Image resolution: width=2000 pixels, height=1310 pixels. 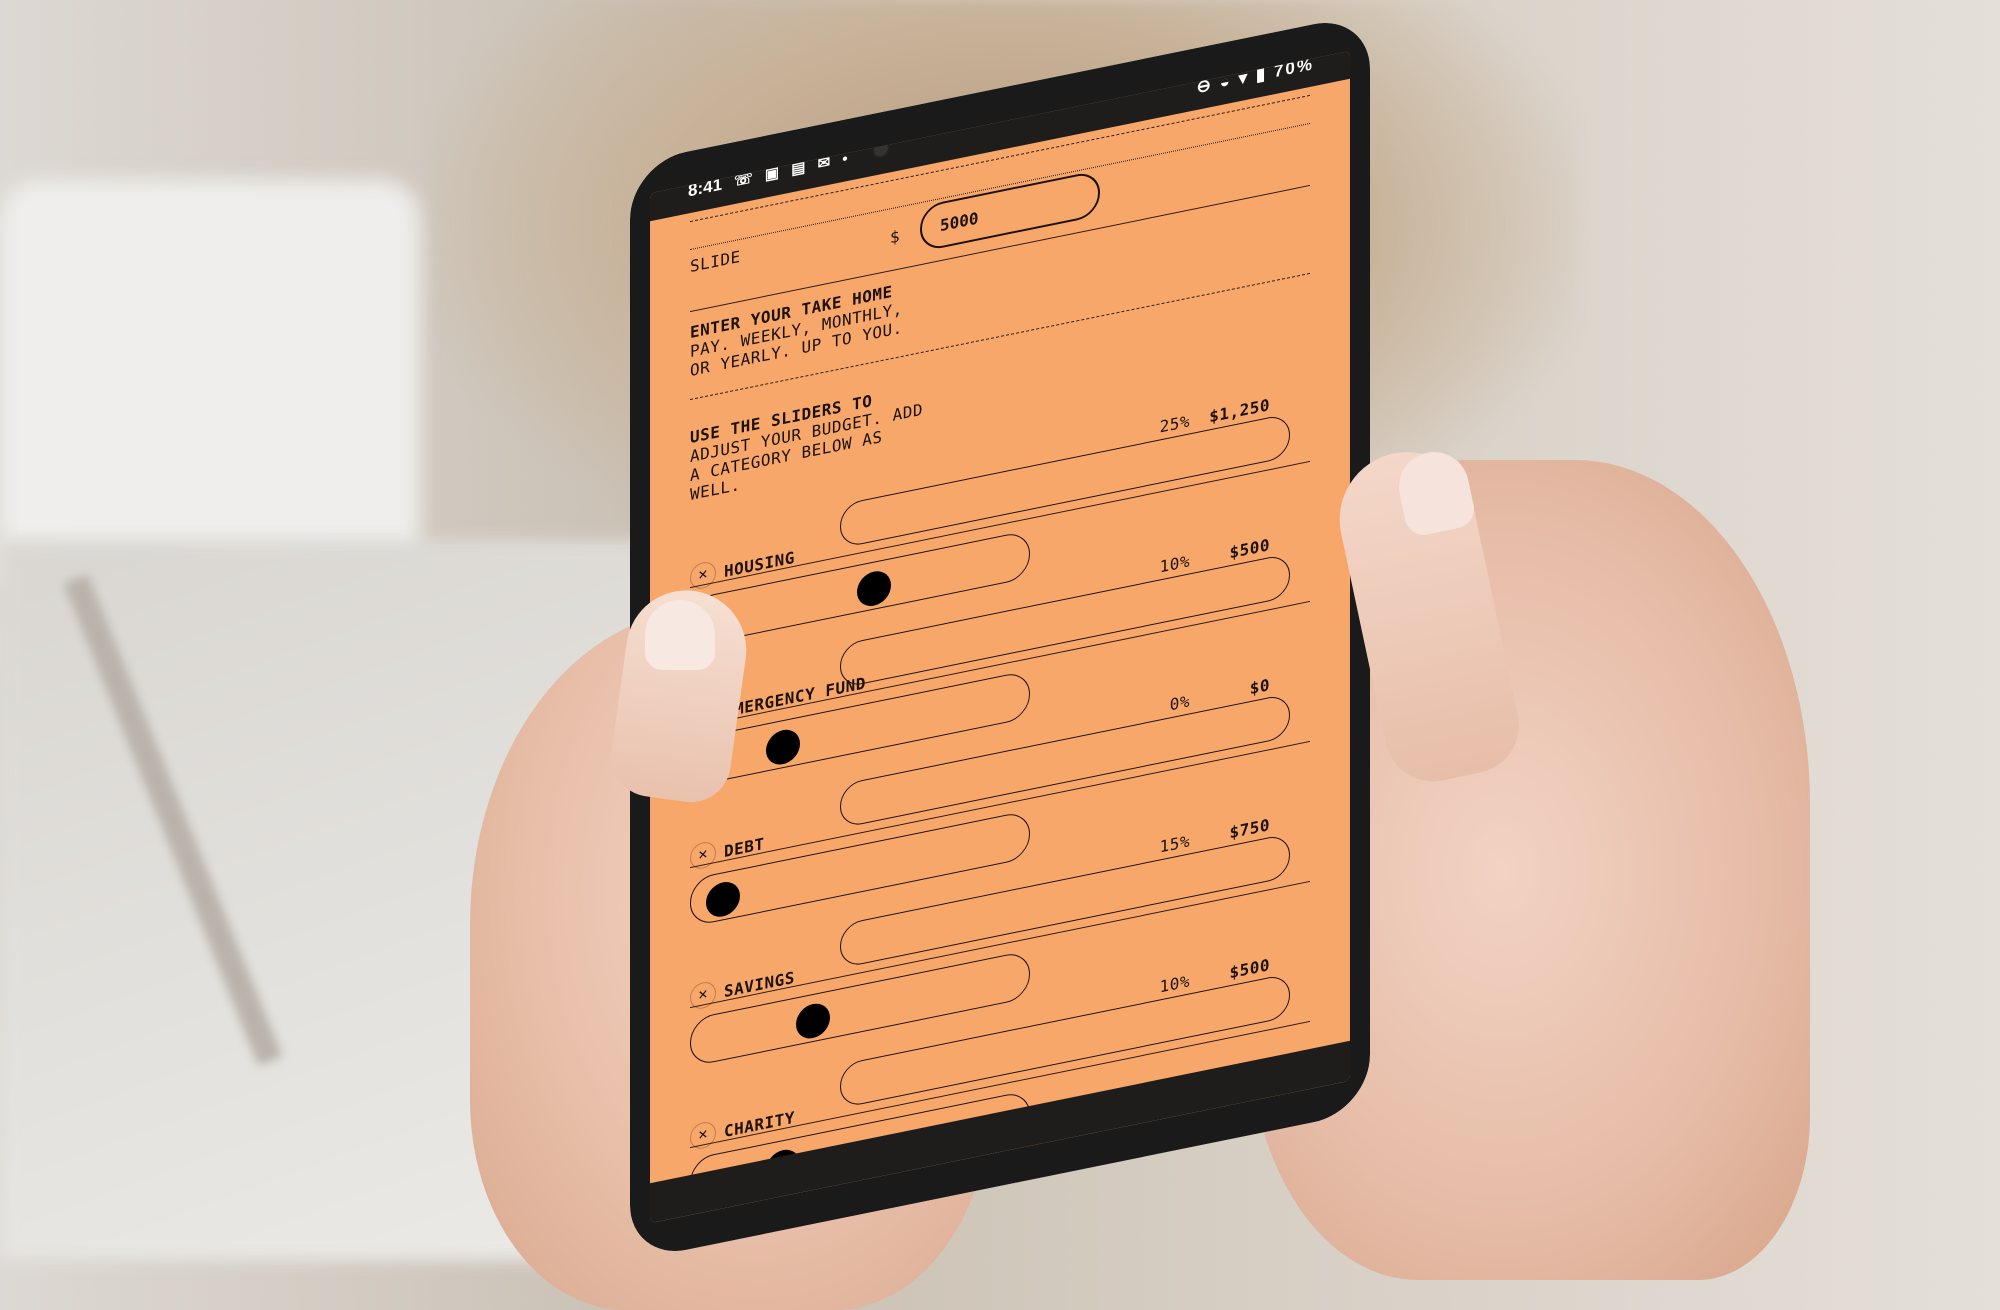 What do you see at coordinates (210, 390) in the screenshot?
I see `background-cushion` at bounding box center [210, 390].